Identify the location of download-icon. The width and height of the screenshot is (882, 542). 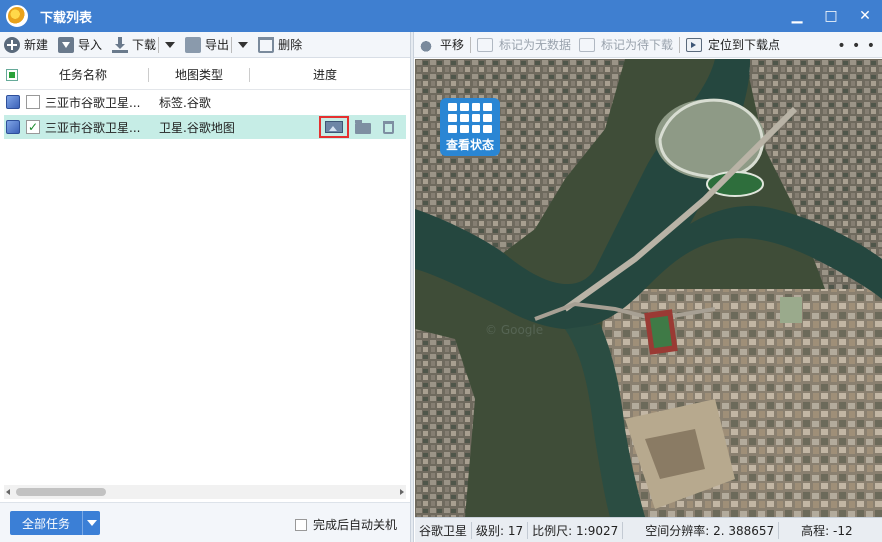
(120, 44).